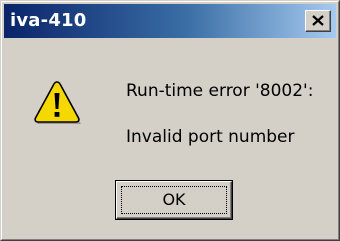  What do you see at coordinates (57, 102) in the screenshot?
I see `warning-icon` at bounding box center [57, 102].